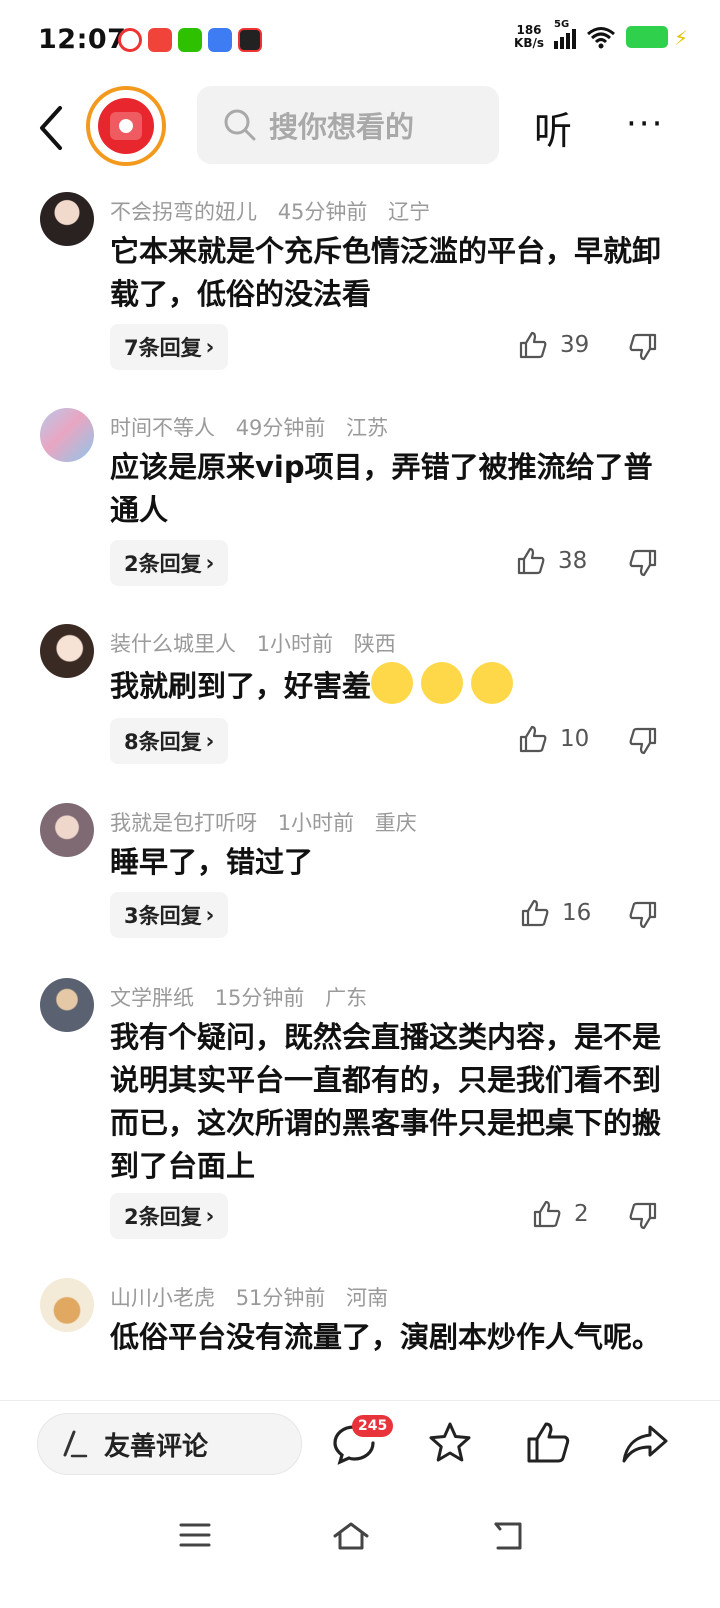  I want to click on comment-input: 友善评论, so click(169, 1444).